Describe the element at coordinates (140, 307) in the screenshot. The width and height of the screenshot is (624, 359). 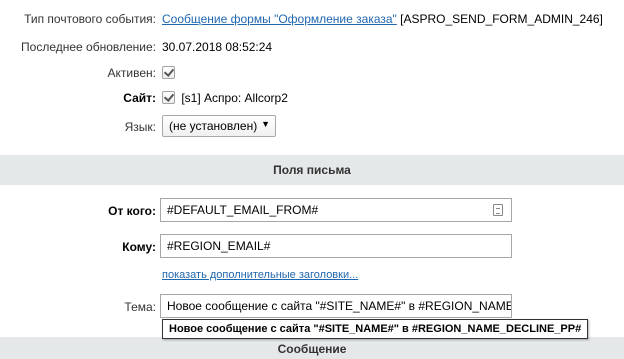
I see `subject-label: Тема:` at that location.